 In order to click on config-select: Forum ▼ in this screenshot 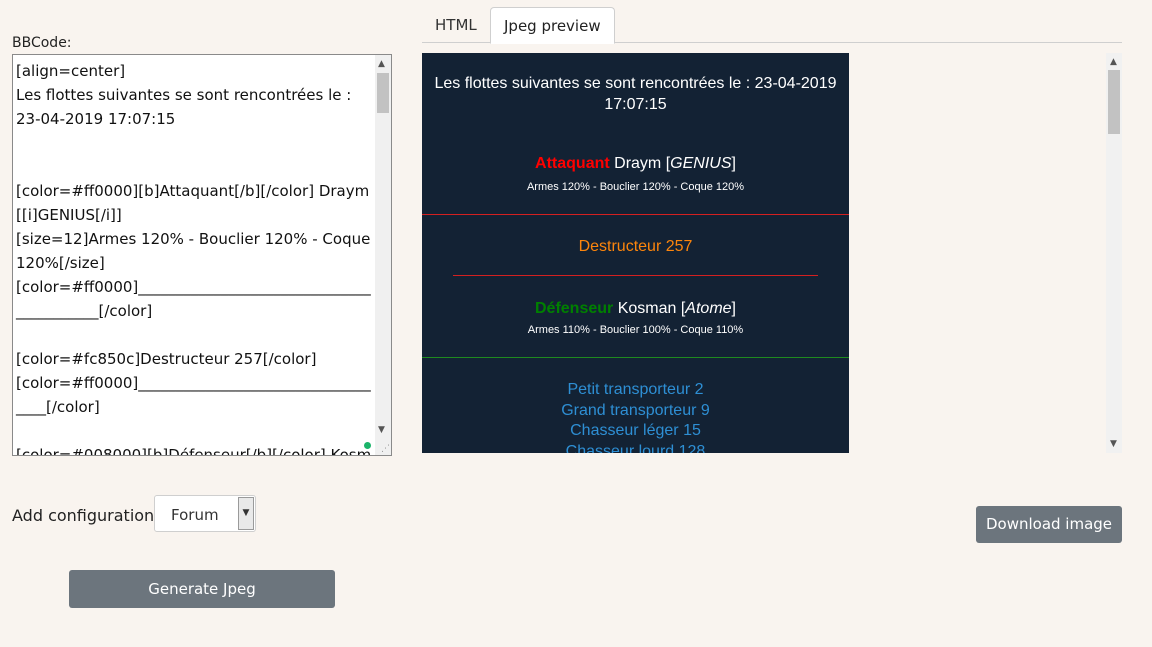, I will do `click(205, 513)`.